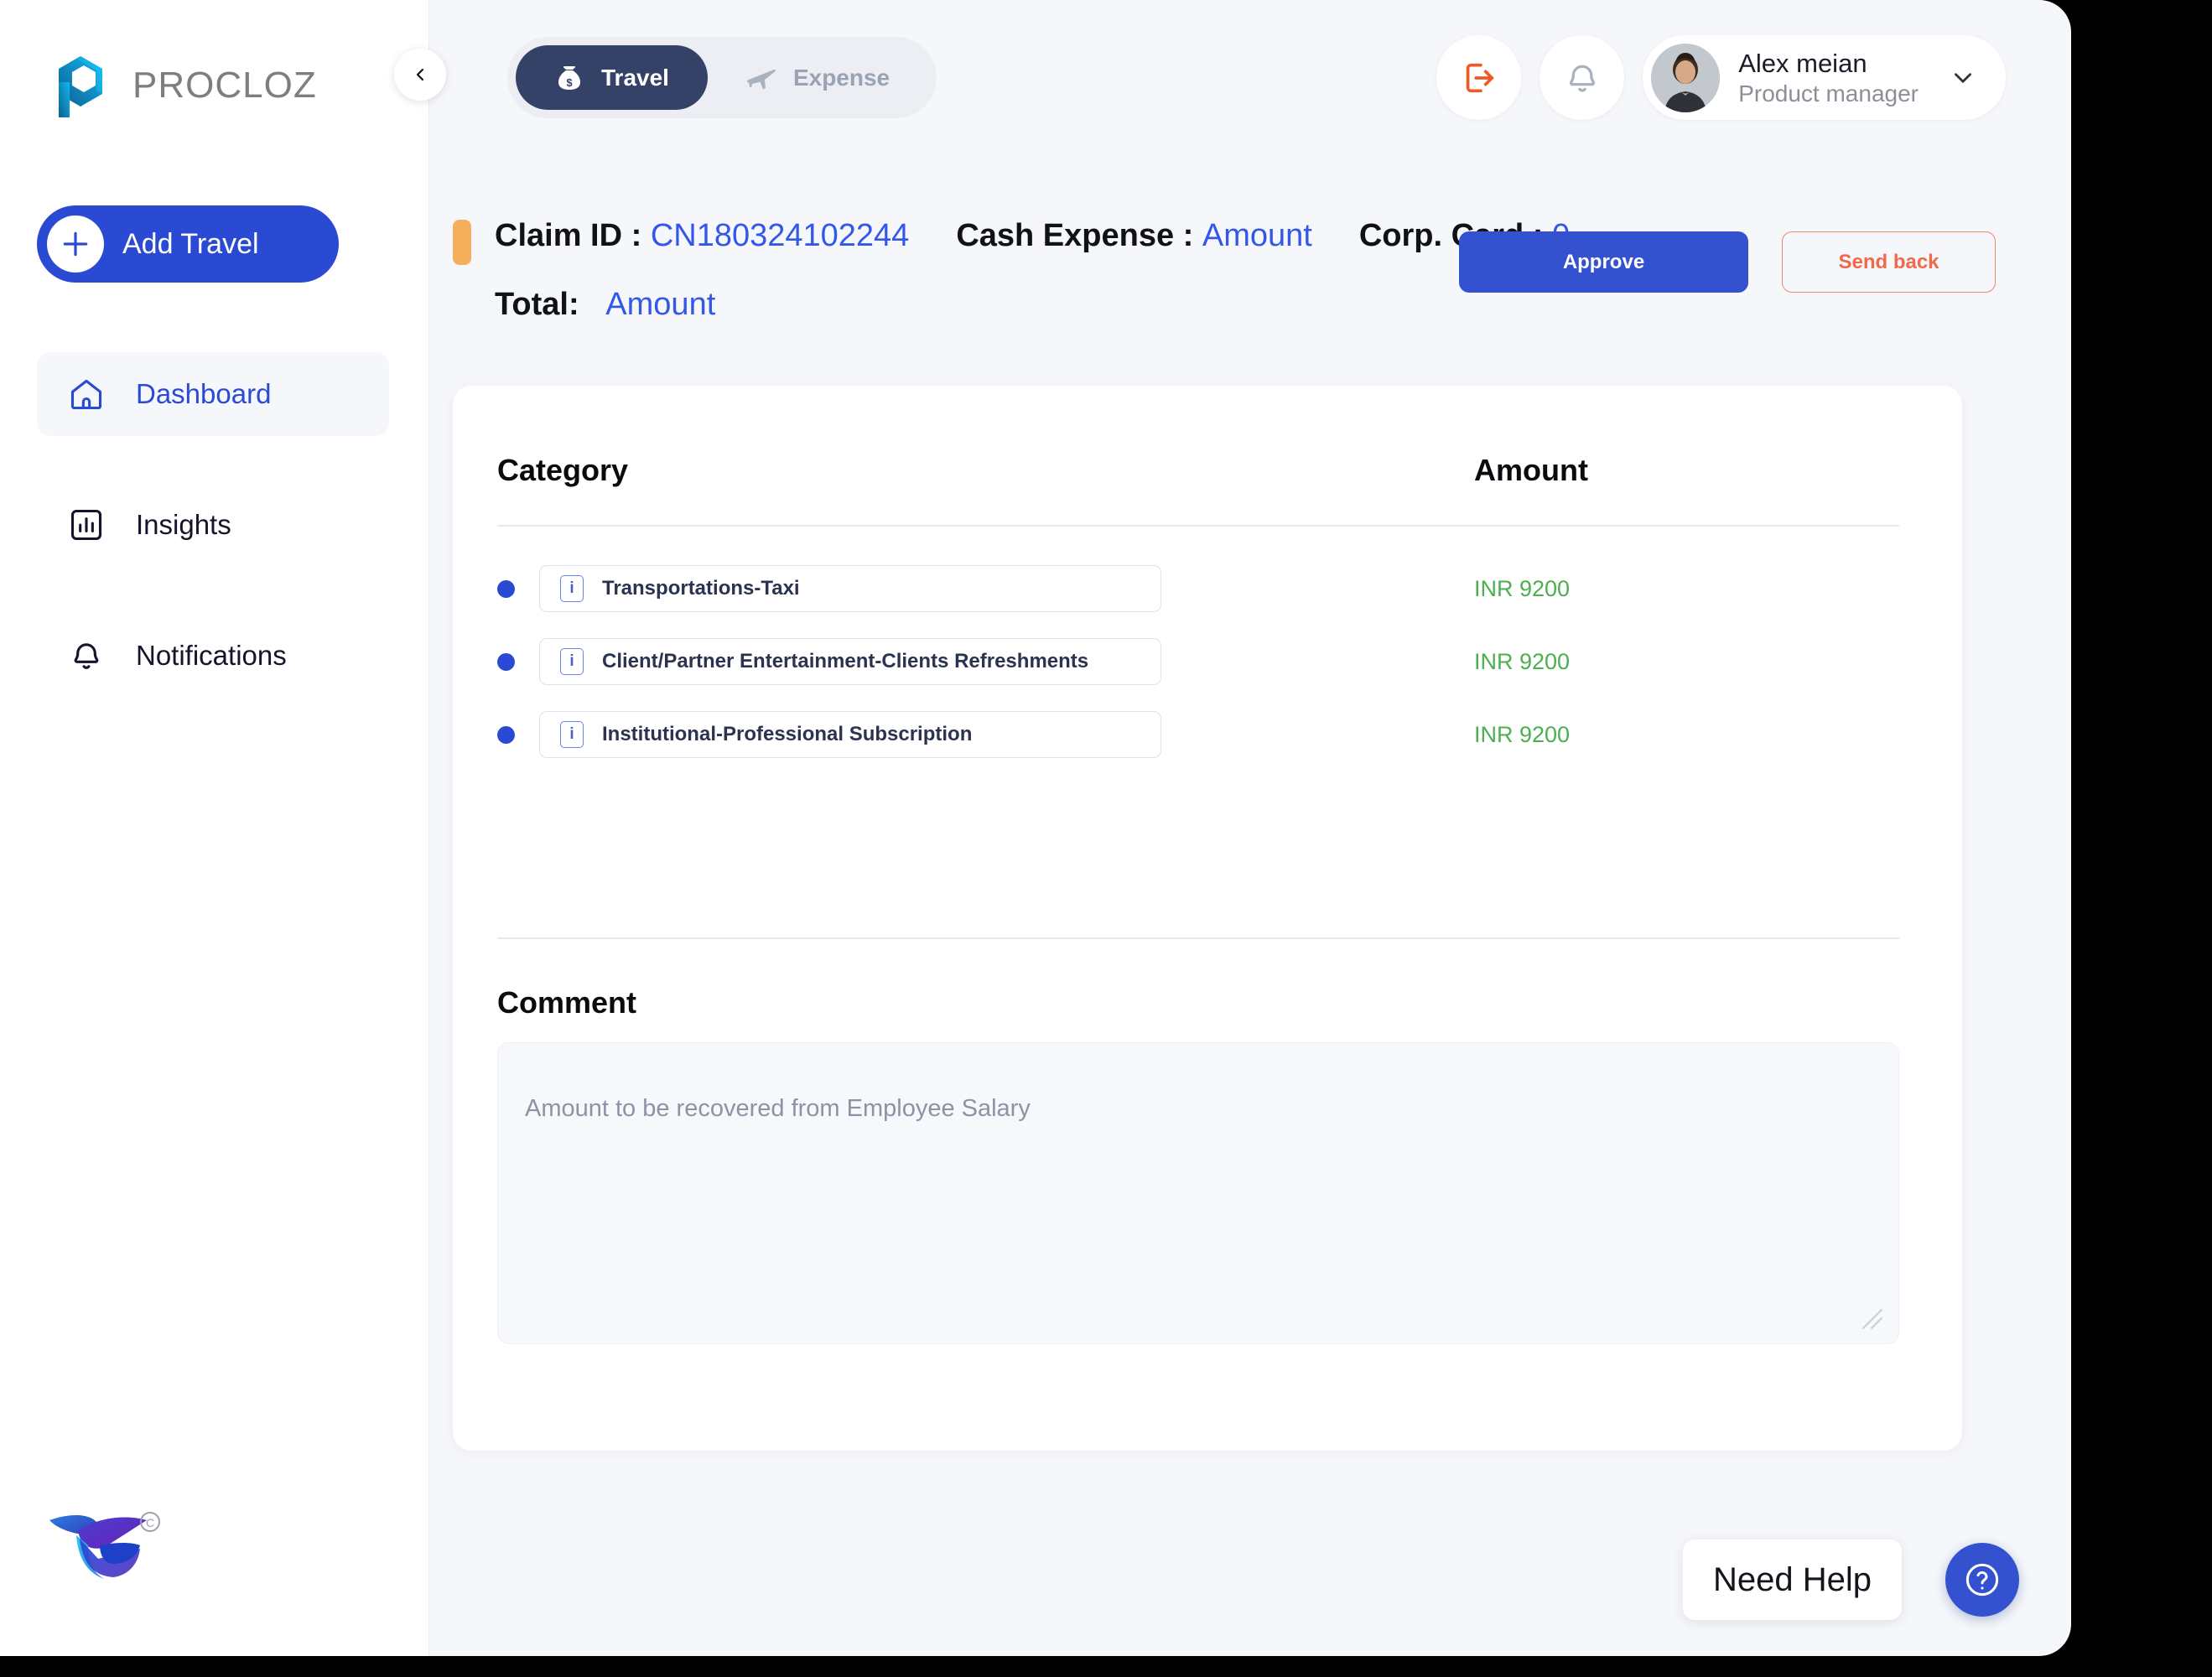 The width and height of the screenshot is (2212, 1677). Describe the element at coordinates (76, 244) in the screenshot. I see `plus-icon` at that location.